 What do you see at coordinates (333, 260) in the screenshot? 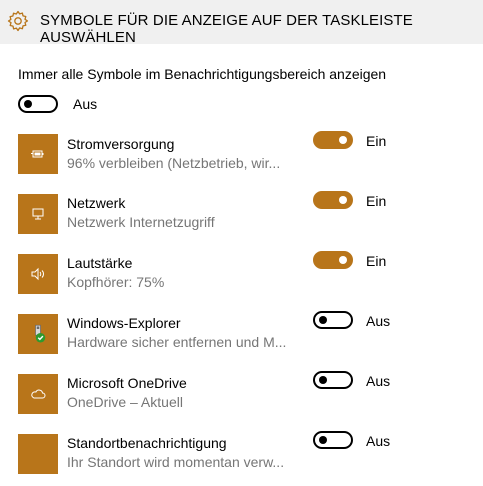
I see `toggle-volume` at bounding box center [333, 260].